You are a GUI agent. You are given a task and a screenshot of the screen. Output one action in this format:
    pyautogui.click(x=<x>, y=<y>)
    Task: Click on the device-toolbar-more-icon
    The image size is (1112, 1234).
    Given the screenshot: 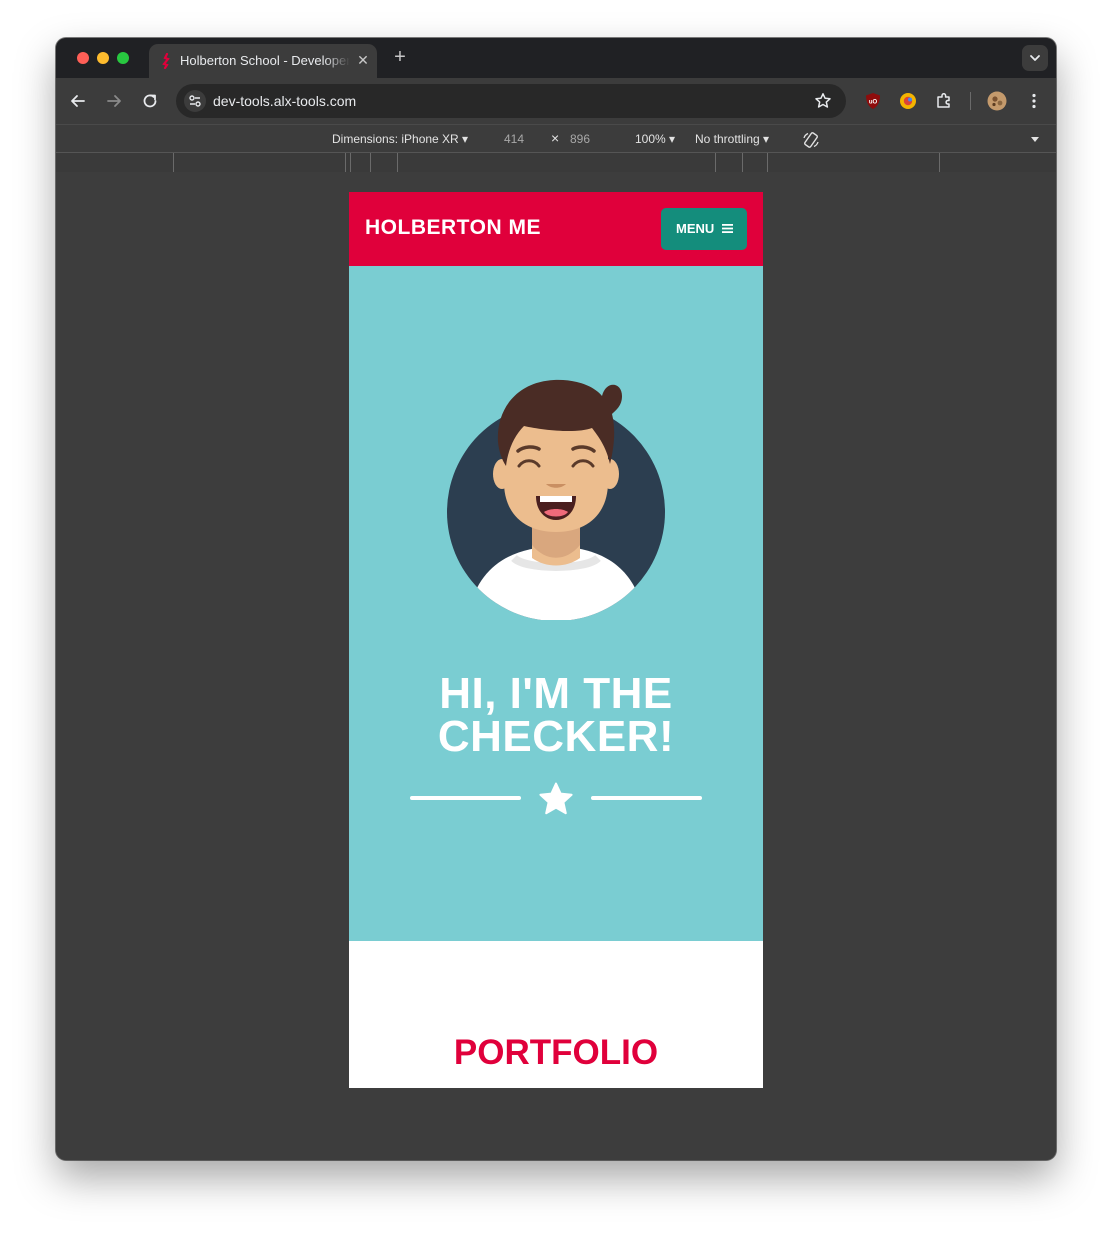 What is the action you would take?
    pyautogui.click(x=1035, y=139)
    